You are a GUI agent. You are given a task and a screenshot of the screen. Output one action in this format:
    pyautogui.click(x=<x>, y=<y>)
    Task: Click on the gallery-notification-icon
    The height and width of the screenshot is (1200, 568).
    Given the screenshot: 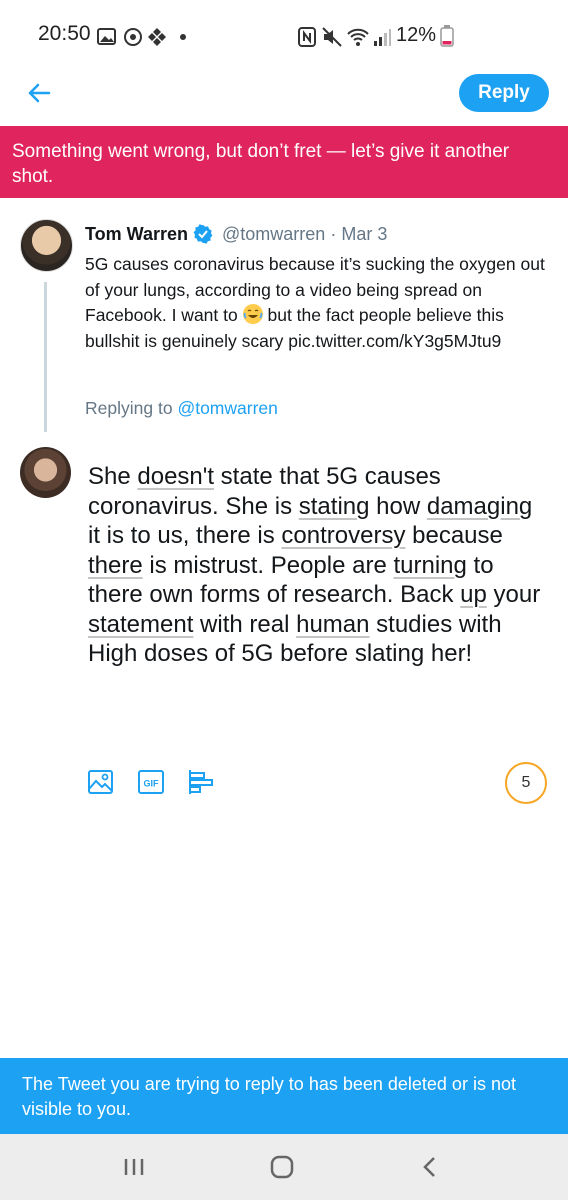 What is the action you would take?
    pyautogui.click(x=106, y=36)
    